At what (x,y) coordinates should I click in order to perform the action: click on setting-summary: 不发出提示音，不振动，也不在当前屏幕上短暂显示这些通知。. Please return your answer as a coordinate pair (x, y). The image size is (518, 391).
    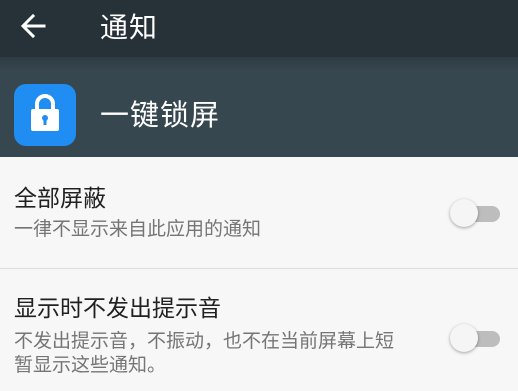
    Looking at the image, I should click on (204, 353).